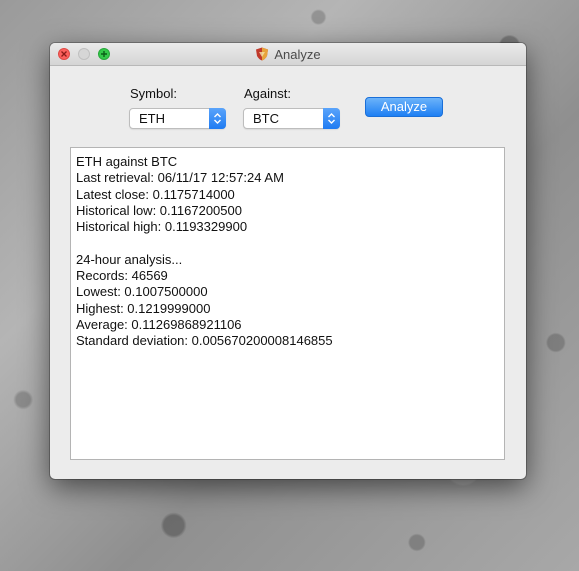  Describe the element at coordinates (262, 54) in the screenshot. I see `shield-app-icon` at that location.